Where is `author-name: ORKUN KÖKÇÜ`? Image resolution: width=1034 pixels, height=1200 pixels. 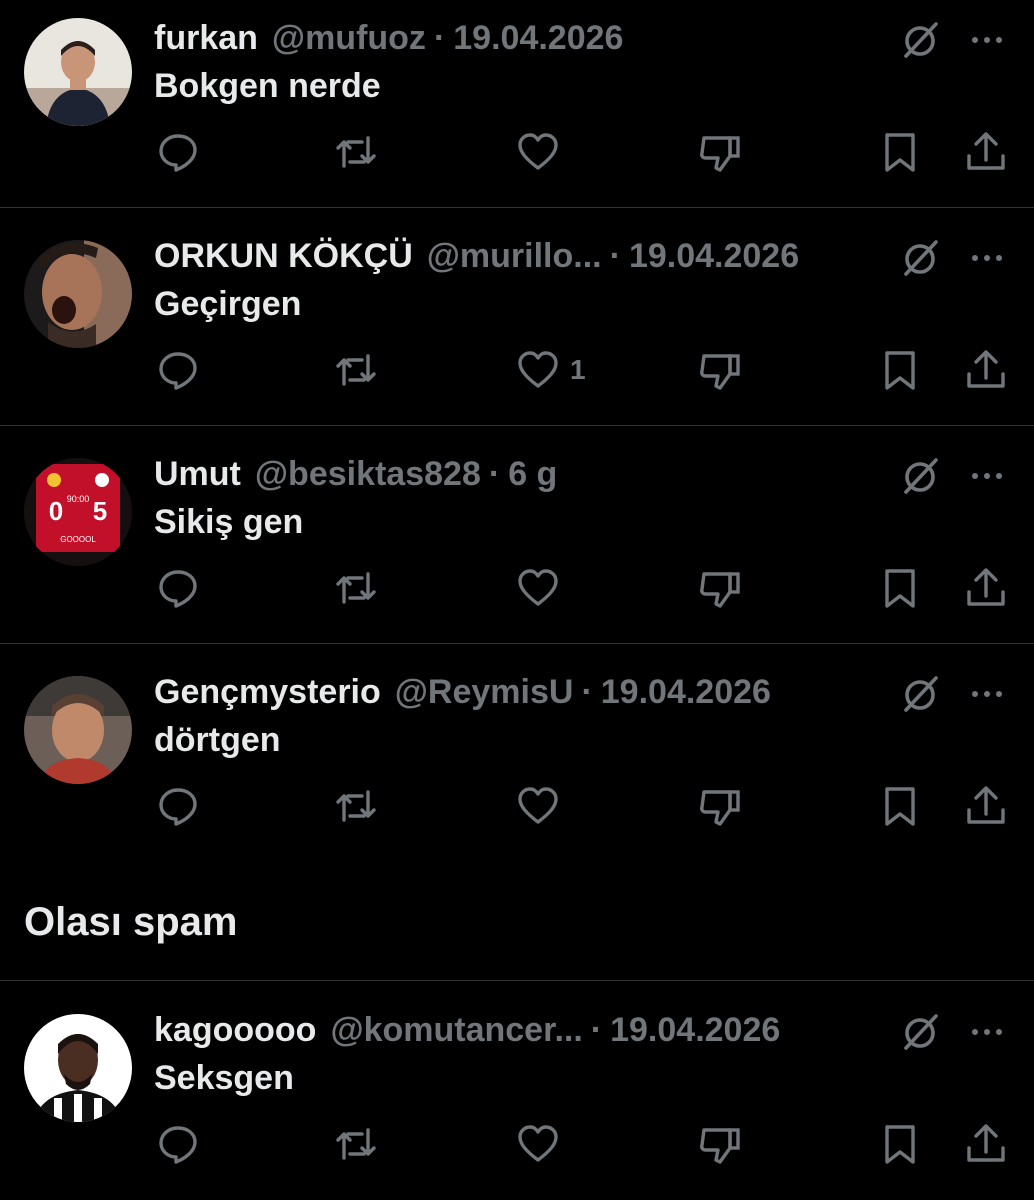
author-name: ORKUN KÖKÇÜ is located at coordinates (283, 256).